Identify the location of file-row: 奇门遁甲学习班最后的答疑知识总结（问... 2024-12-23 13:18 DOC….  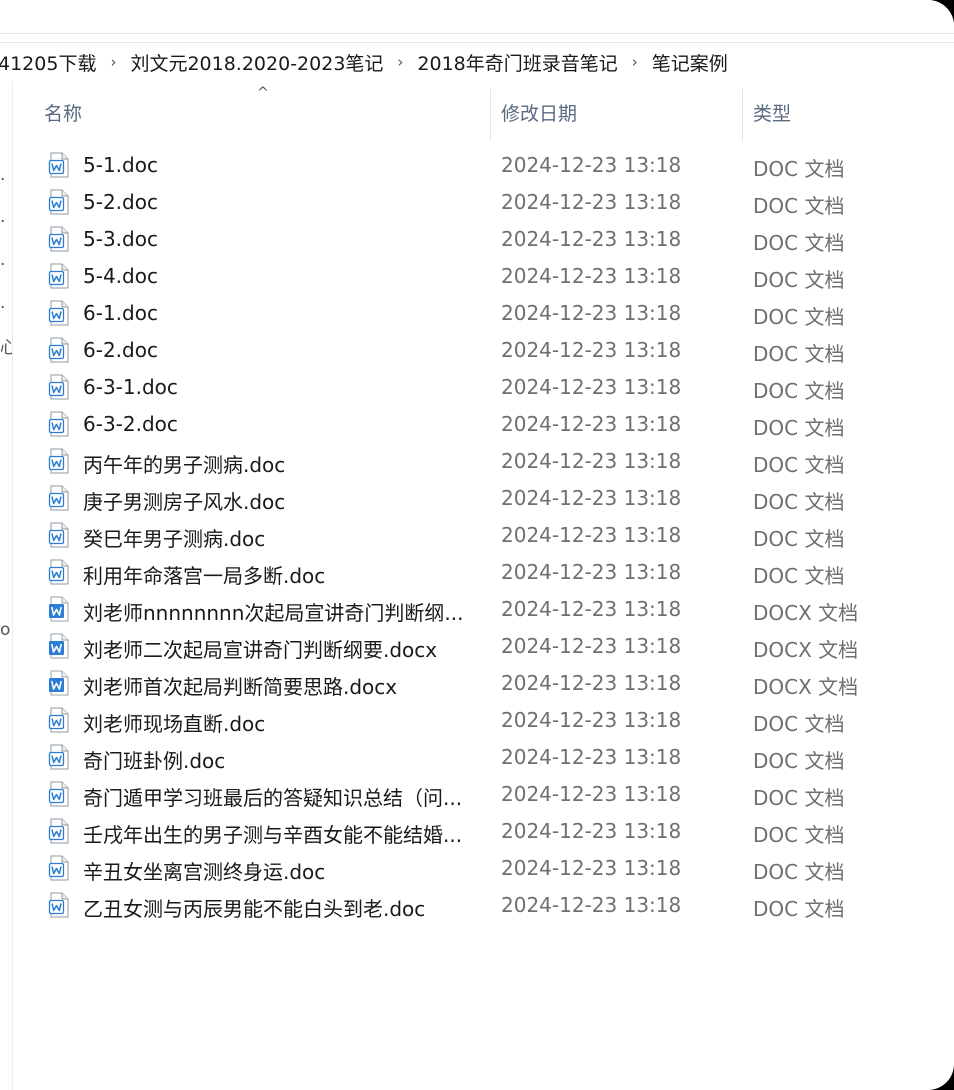
(483, 794).